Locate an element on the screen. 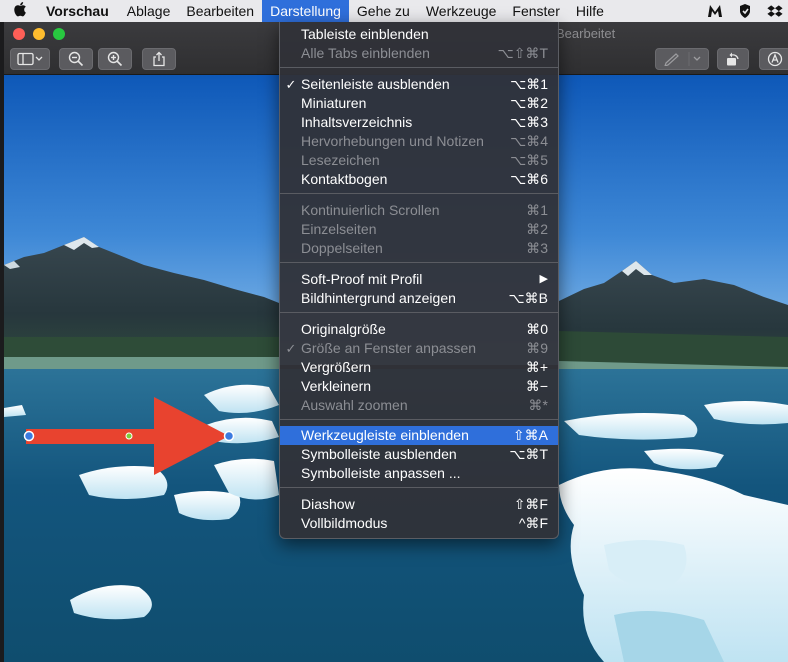 This screenshot has width=788, height=662. close-window-button is located at coordinates (19, 34).